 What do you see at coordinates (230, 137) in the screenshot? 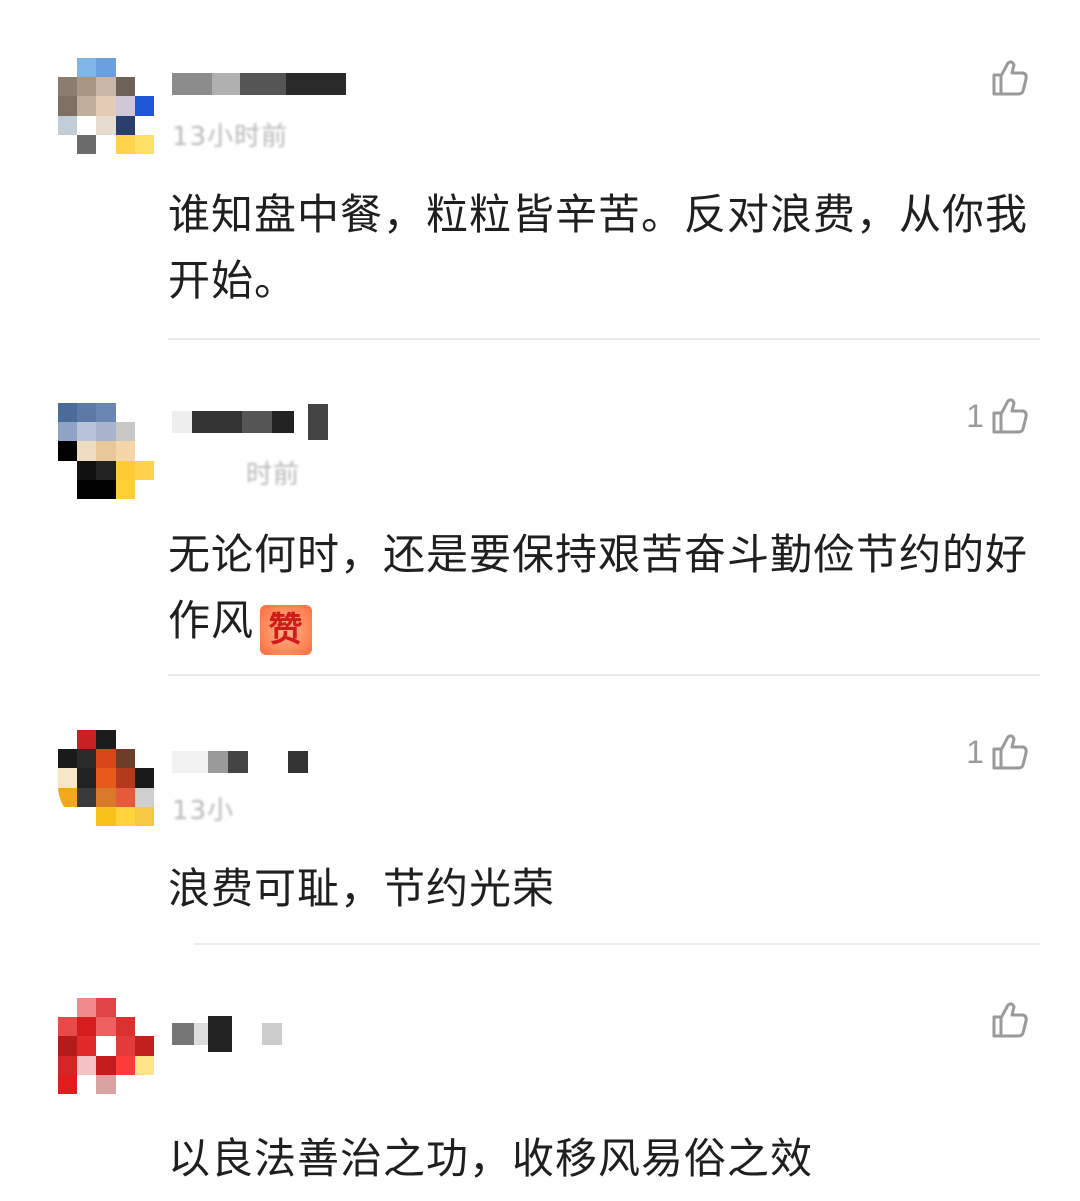
I see `timestamp: 13小时前` at bounding box center [230, 137].